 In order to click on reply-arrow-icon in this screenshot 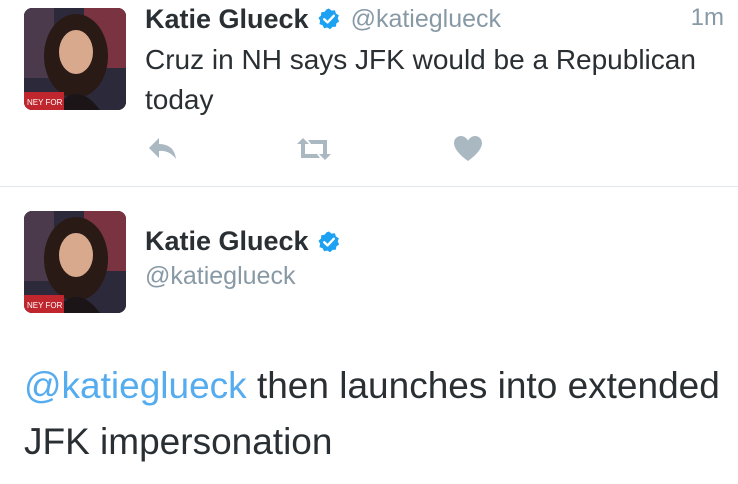, I will do `click(162, 148)`.